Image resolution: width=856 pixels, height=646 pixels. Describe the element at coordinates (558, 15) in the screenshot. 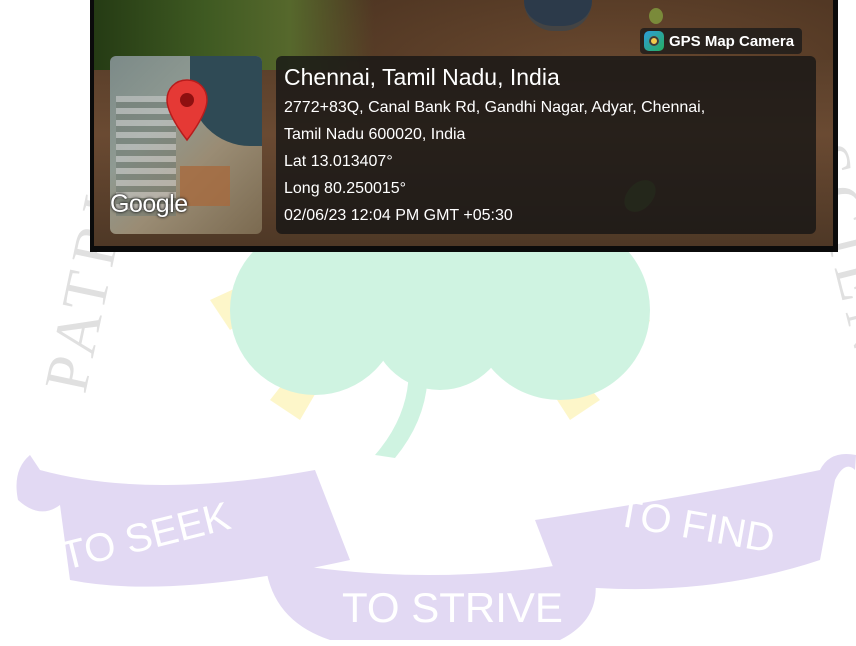

I see `sandal-foot` at that location.